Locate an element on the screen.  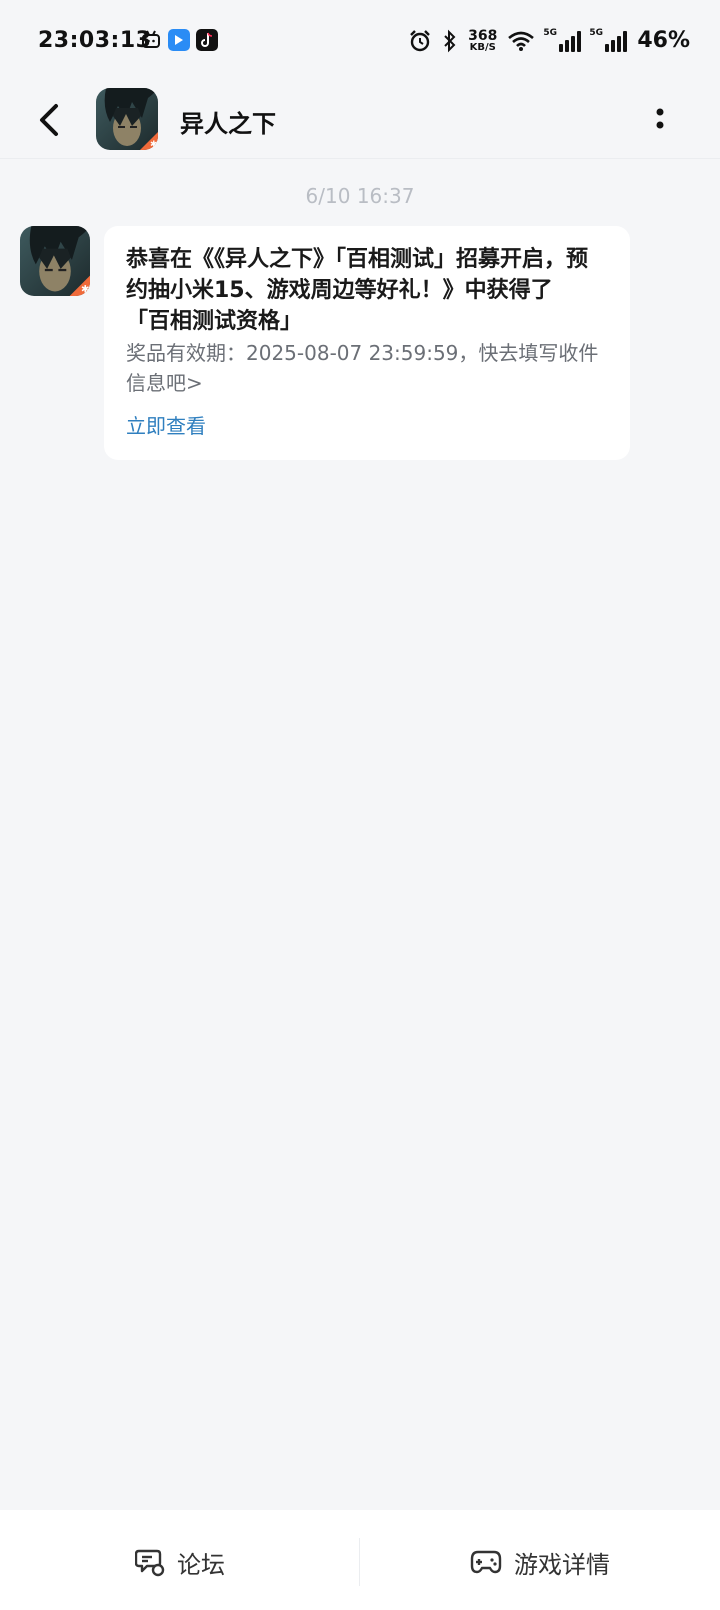
tiktok-icon is located at coordinates (207, 40).